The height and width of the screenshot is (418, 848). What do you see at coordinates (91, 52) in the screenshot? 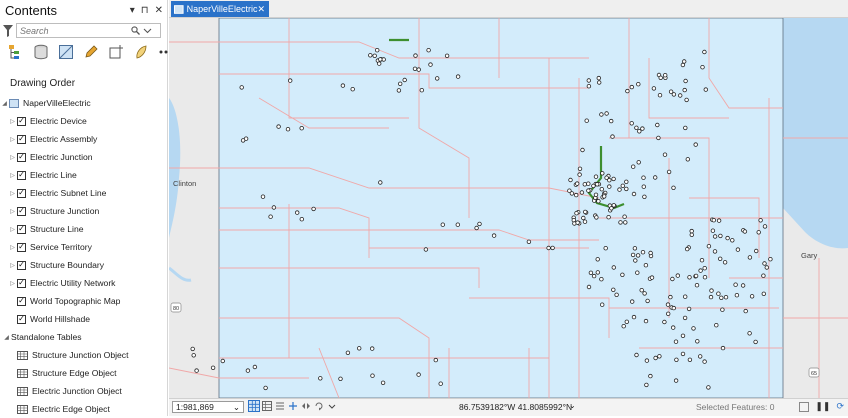
I see `list-by-editing-icon` at bounding box center [91, 52].